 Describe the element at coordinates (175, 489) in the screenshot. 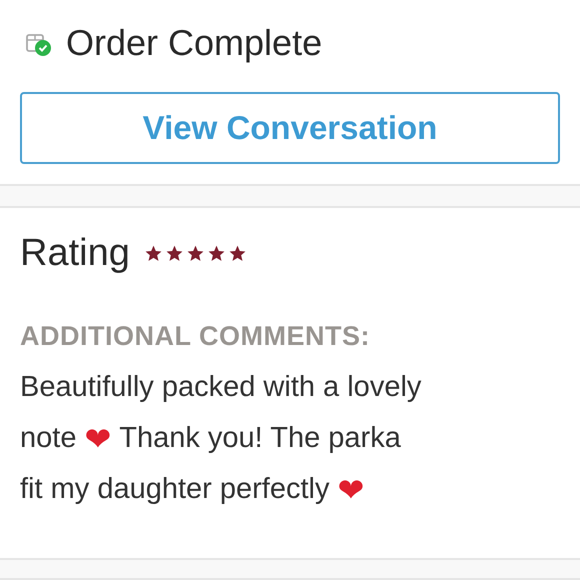

I see `comment-text: fit my daughter perfectly` at that location.